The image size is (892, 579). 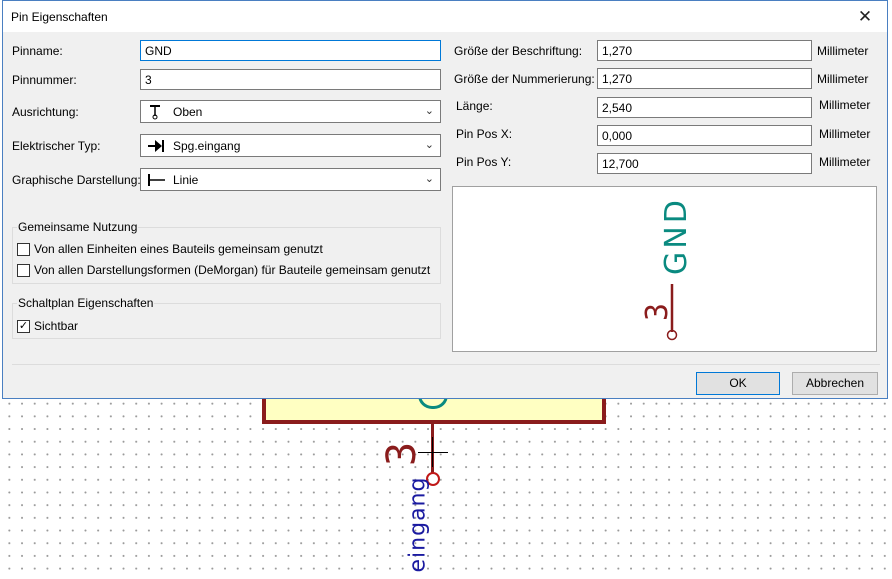 I want to click on checkmark-icon: ✓, so click(x=23, y=326).